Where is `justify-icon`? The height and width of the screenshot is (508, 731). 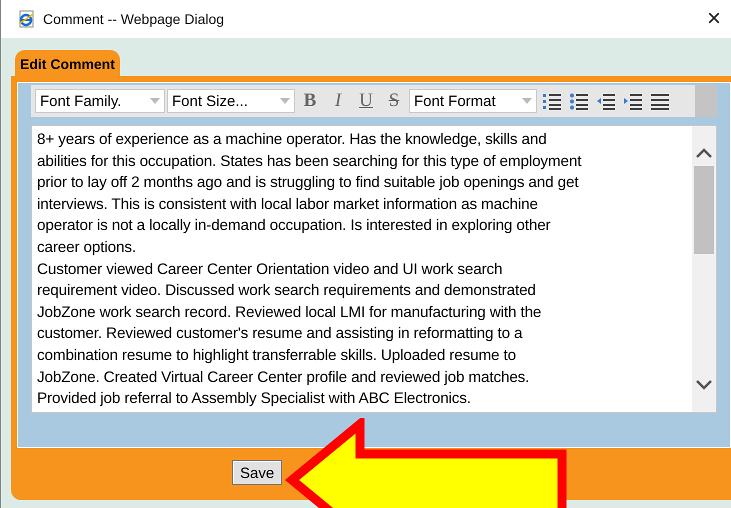 justify-icon is located at coordinates (660, 101).